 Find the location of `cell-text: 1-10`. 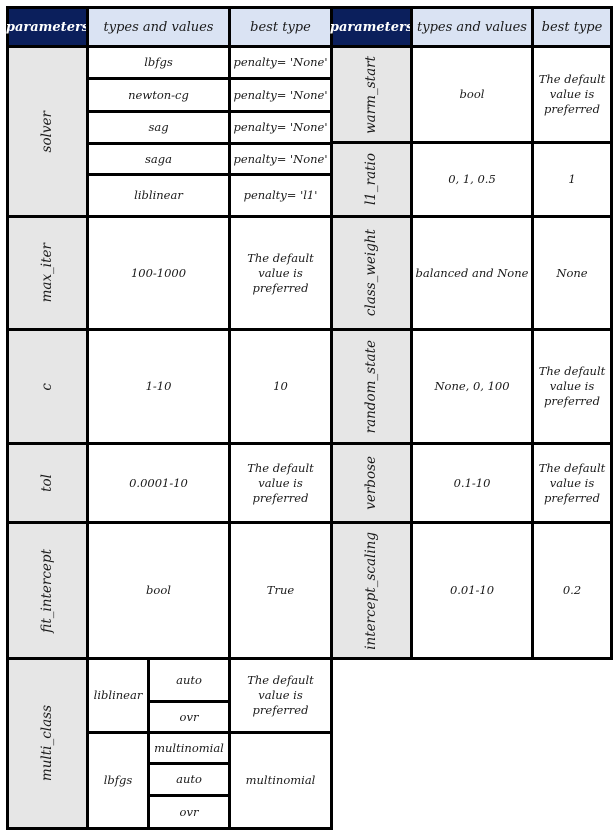

cell-text: 1-10 is located at coordinates (158, 386).